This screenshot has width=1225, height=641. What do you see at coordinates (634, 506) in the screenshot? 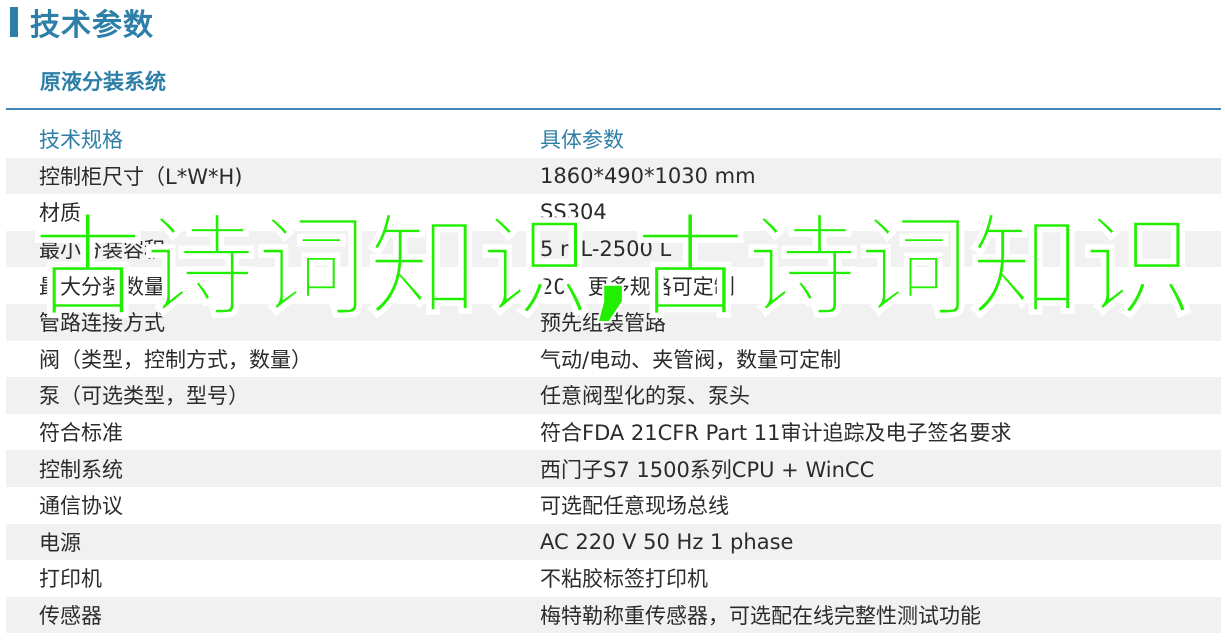
I see `spec-value-cell: 可选配任意现场总线` at bounding box center [634, 506].